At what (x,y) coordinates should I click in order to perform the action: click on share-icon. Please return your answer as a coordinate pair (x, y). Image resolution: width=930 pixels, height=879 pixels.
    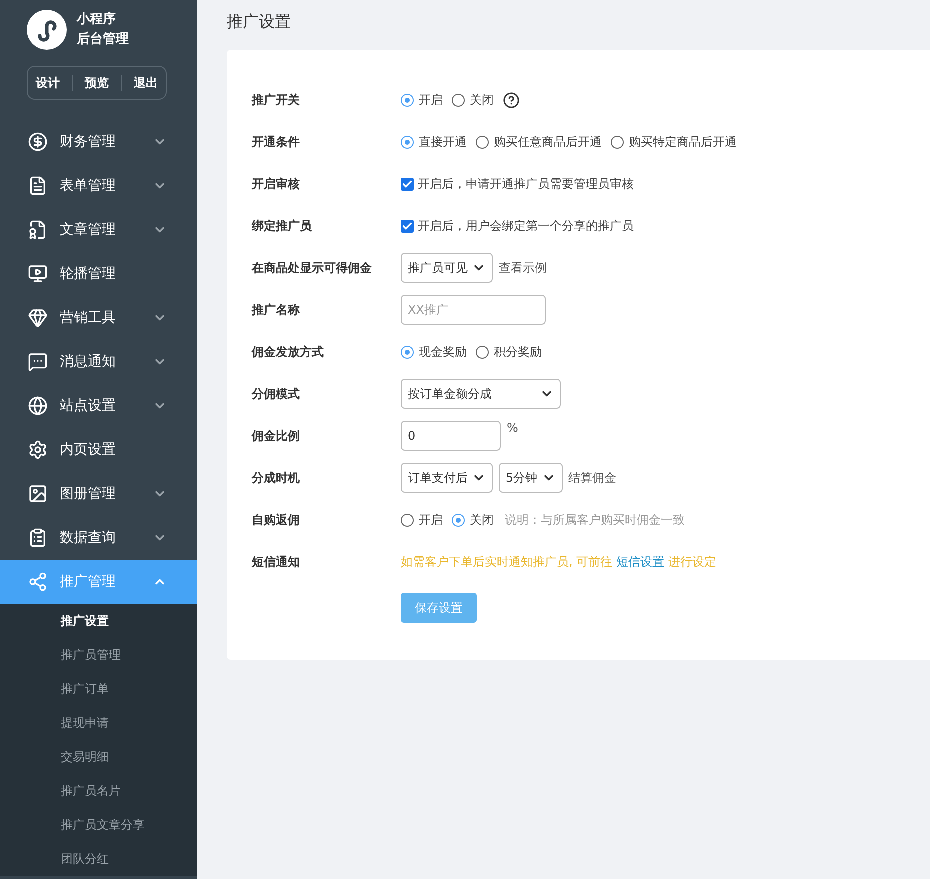
    Looking at the image, I should click on (38, 582).